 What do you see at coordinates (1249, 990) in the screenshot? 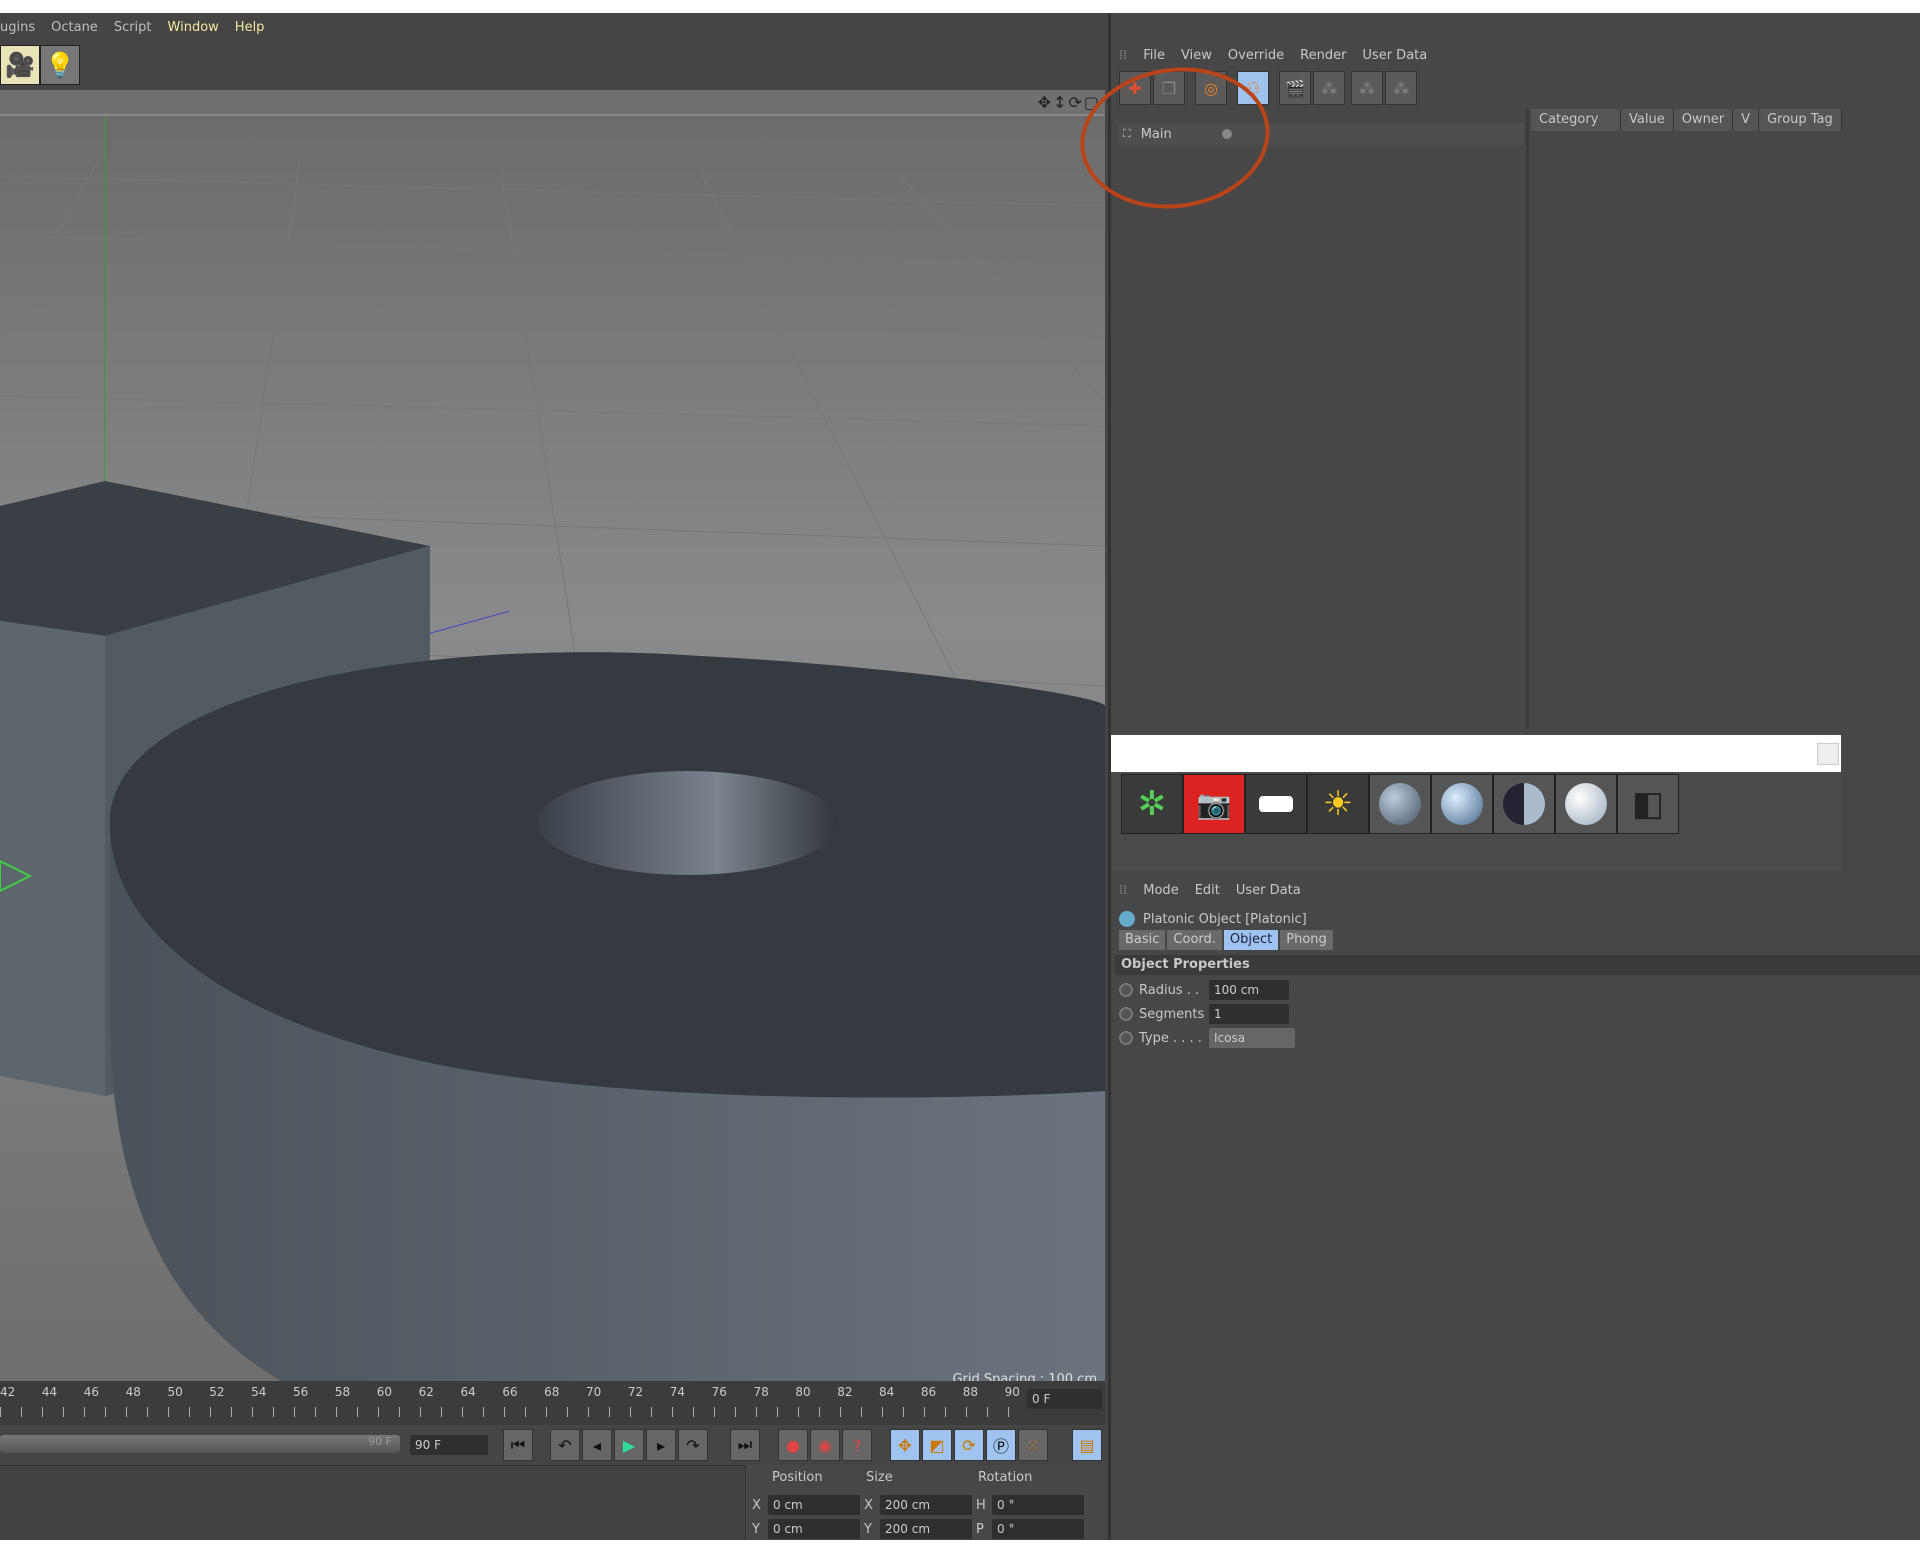
I see `radius-input: 100 cm` at bounding box center [1249, 990].